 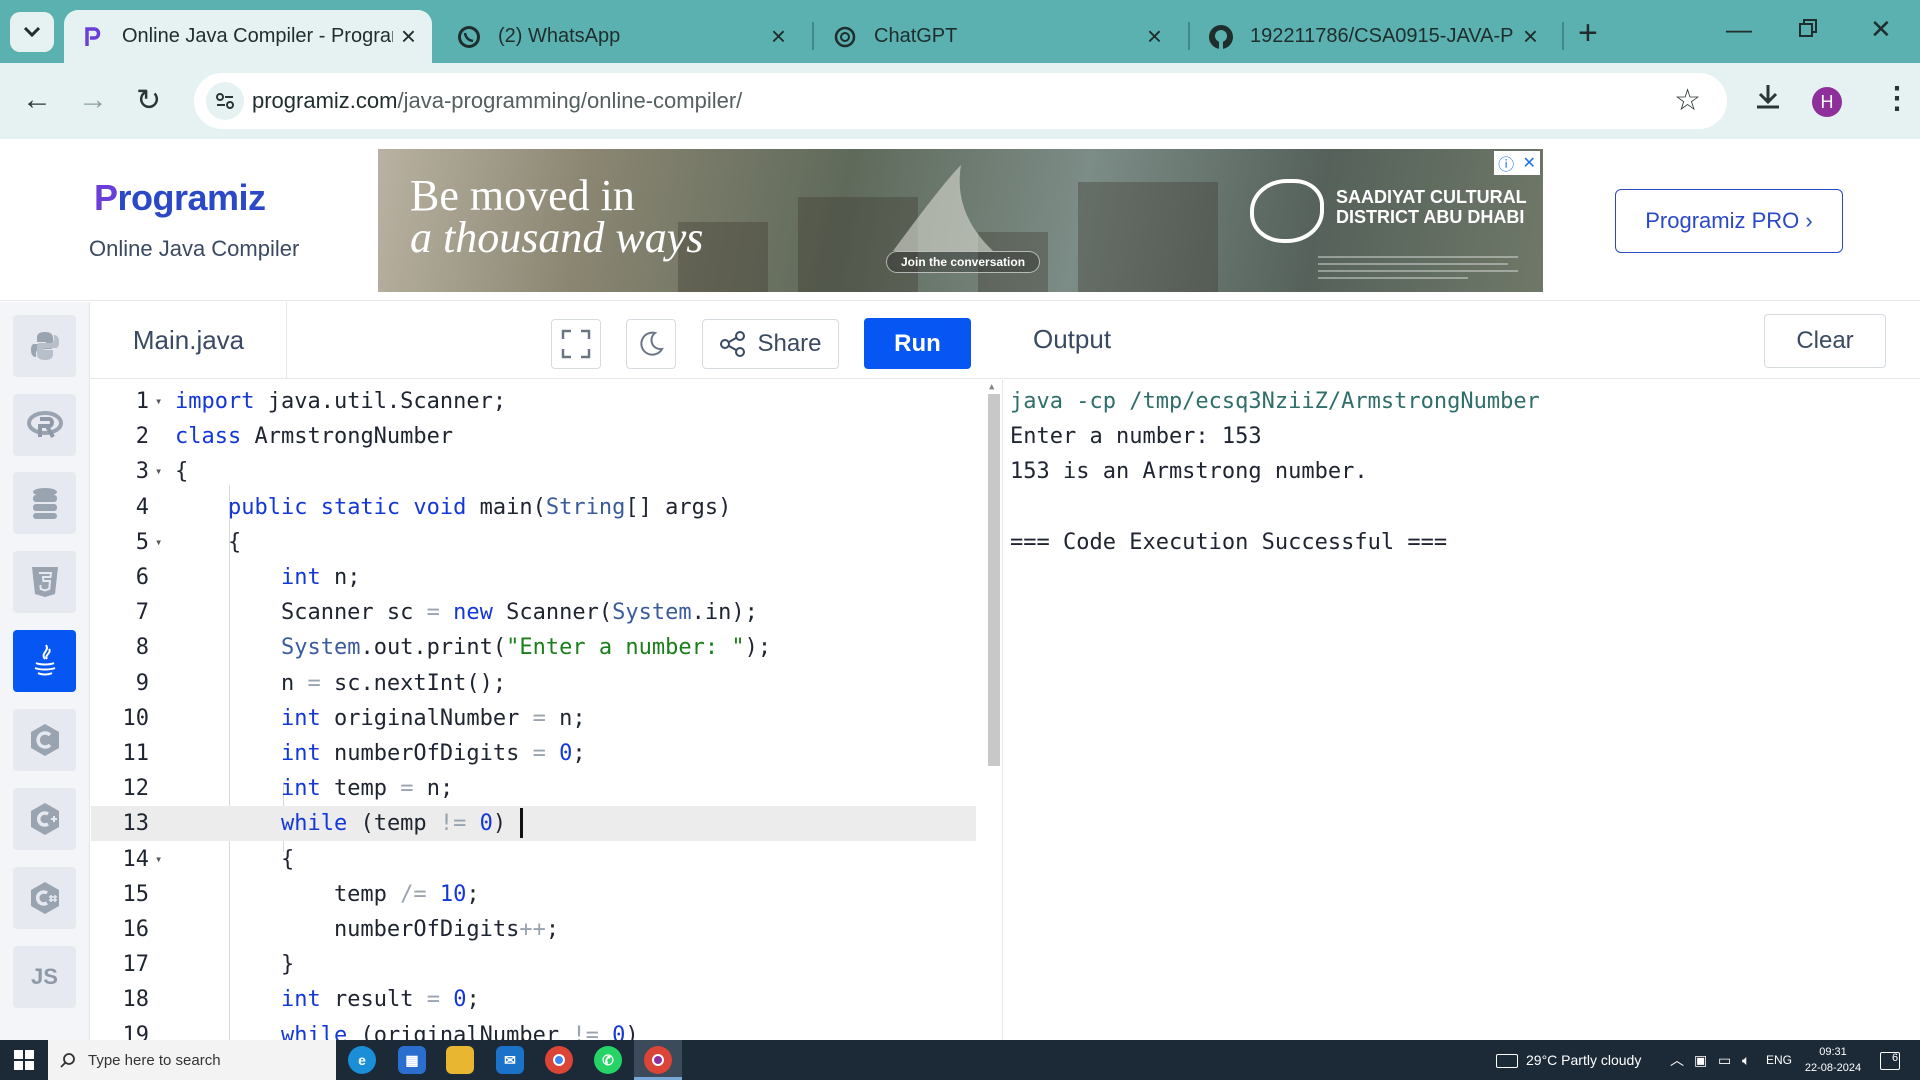 I want to click on editor-scrollbar, so click(x=994, y=580).